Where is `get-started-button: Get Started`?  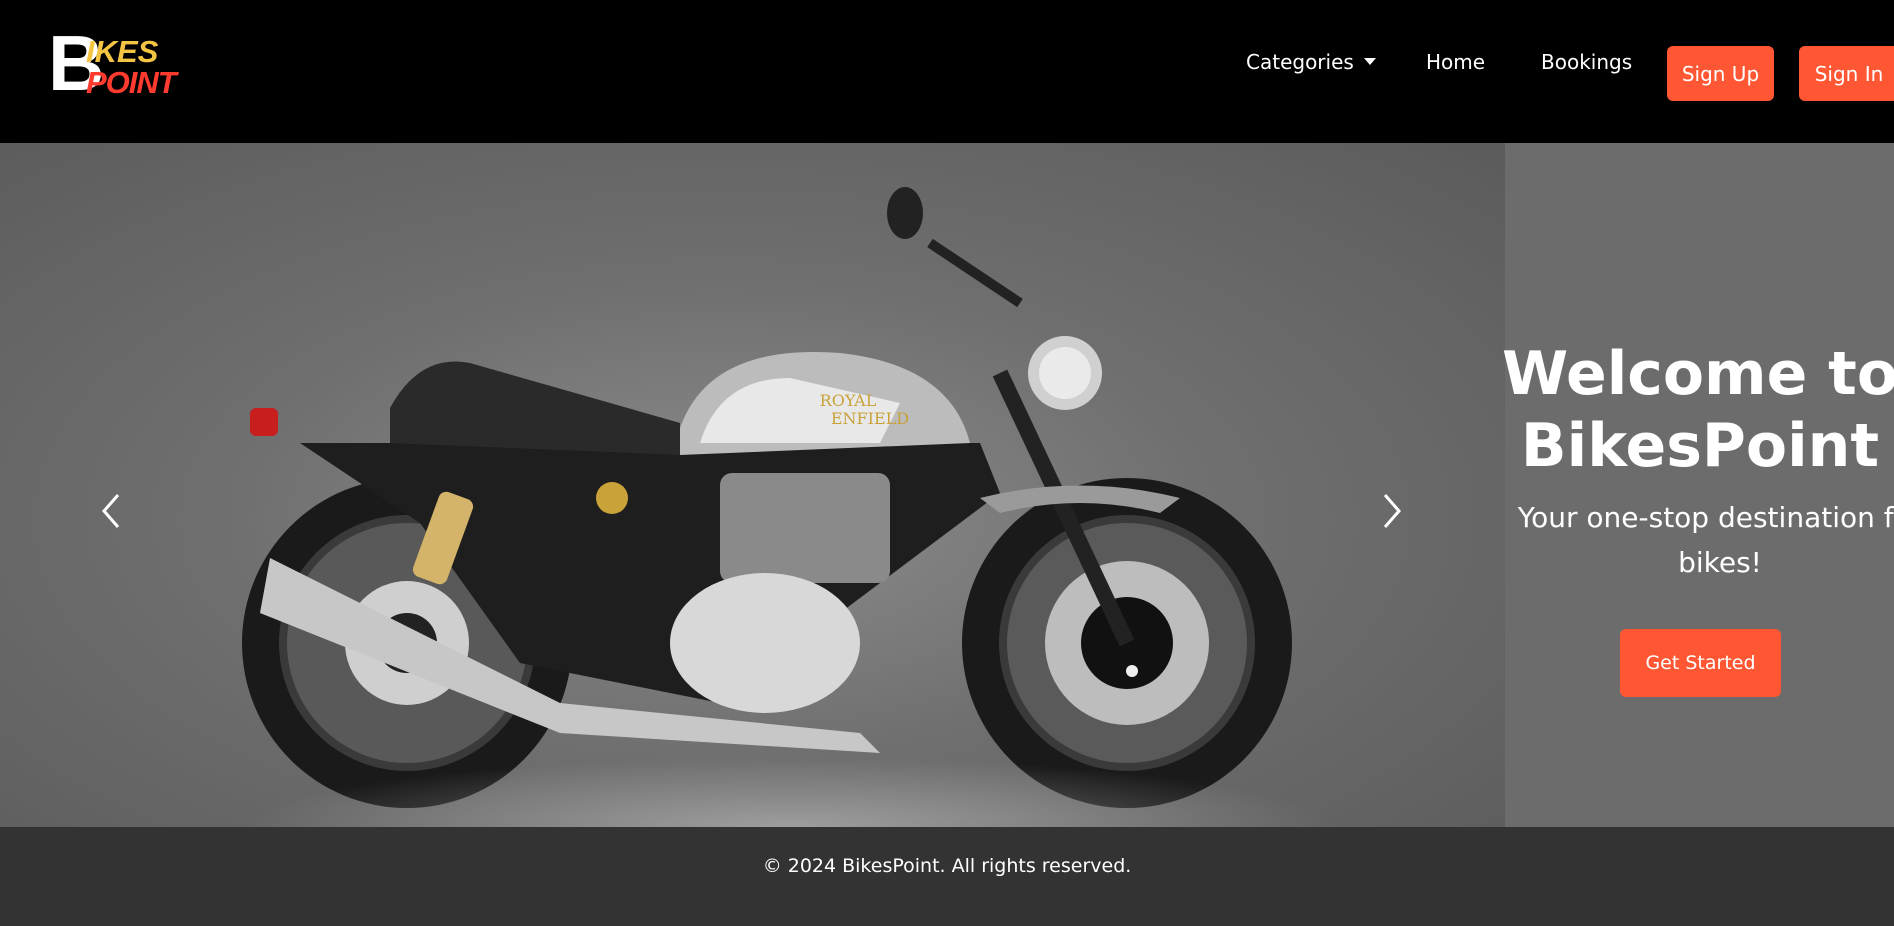
get-started-button: Get Started is located at coordinates (1700, 663).